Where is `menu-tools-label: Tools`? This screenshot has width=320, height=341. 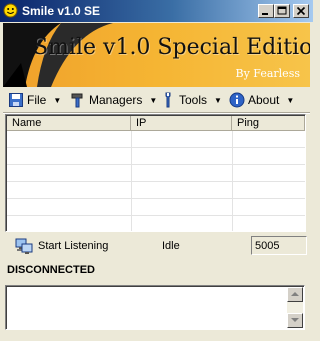 menu-tools-label: Tools is located at coordinates (193, 100).